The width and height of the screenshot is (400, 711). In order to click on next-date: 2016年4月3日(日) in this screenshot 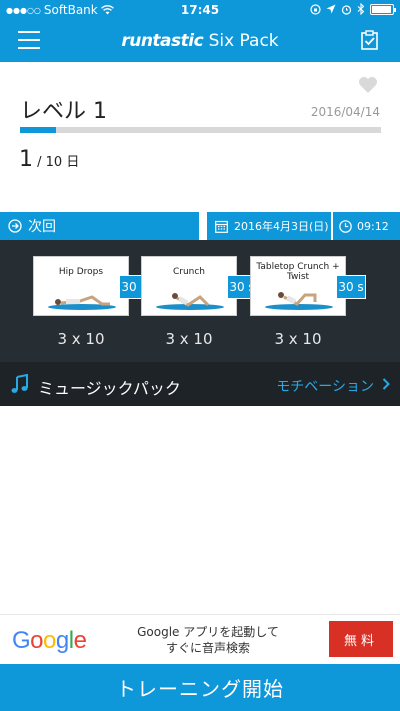, I will do `click(281, 226)`.